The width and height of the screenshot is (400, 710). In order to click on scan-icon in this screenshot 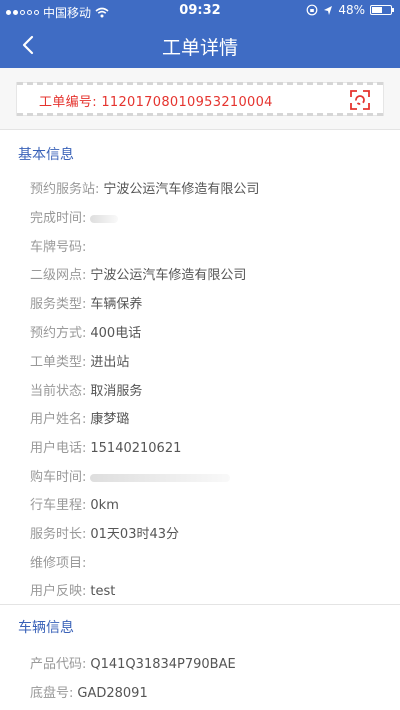, I will do `click(360, 100)`.